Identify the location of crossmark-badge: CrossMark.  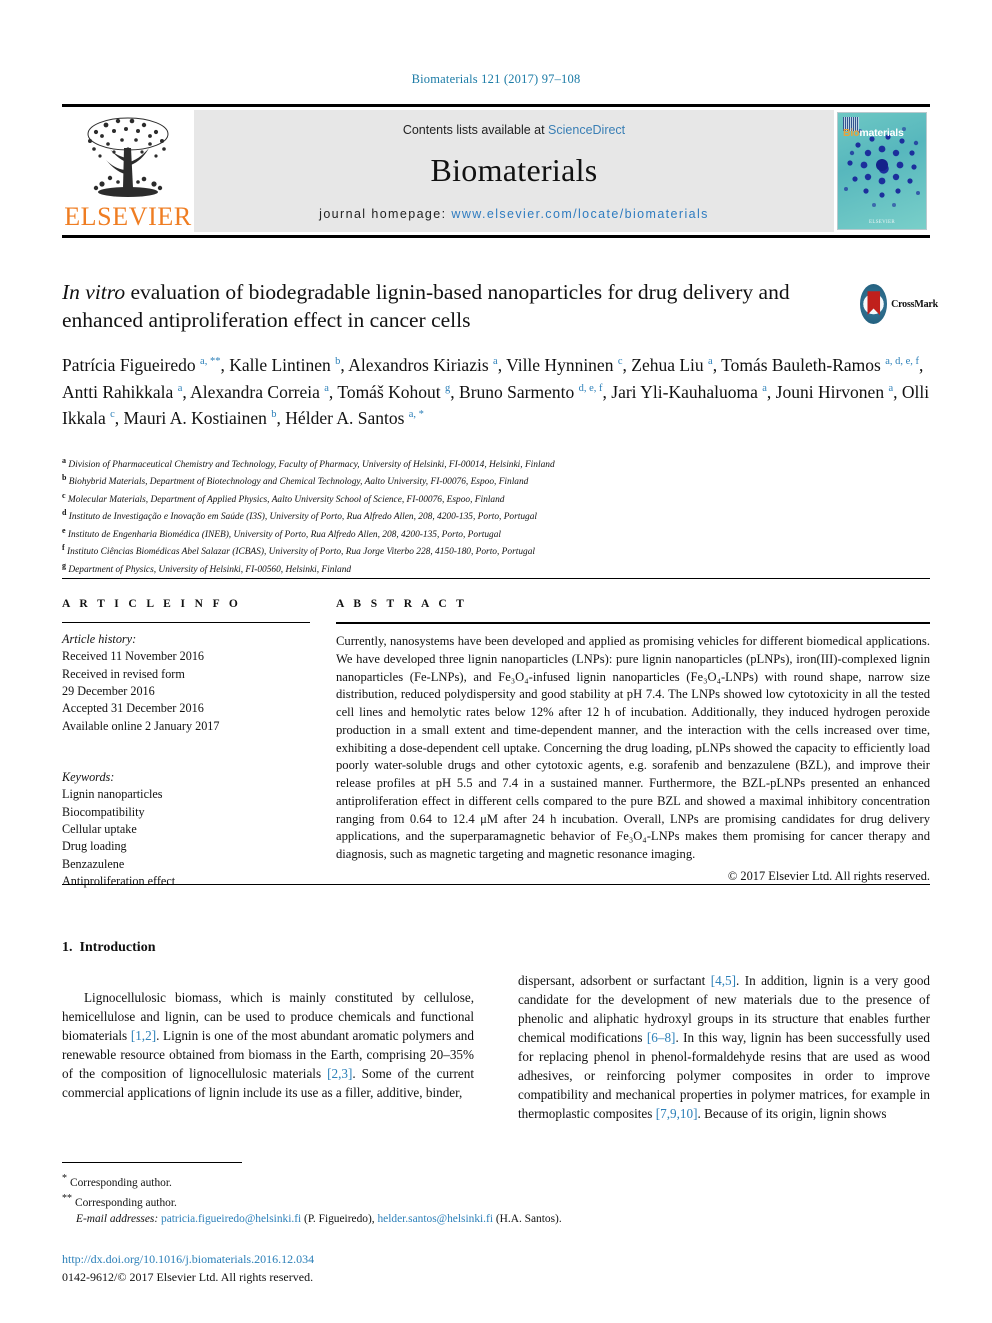
(899, 304).